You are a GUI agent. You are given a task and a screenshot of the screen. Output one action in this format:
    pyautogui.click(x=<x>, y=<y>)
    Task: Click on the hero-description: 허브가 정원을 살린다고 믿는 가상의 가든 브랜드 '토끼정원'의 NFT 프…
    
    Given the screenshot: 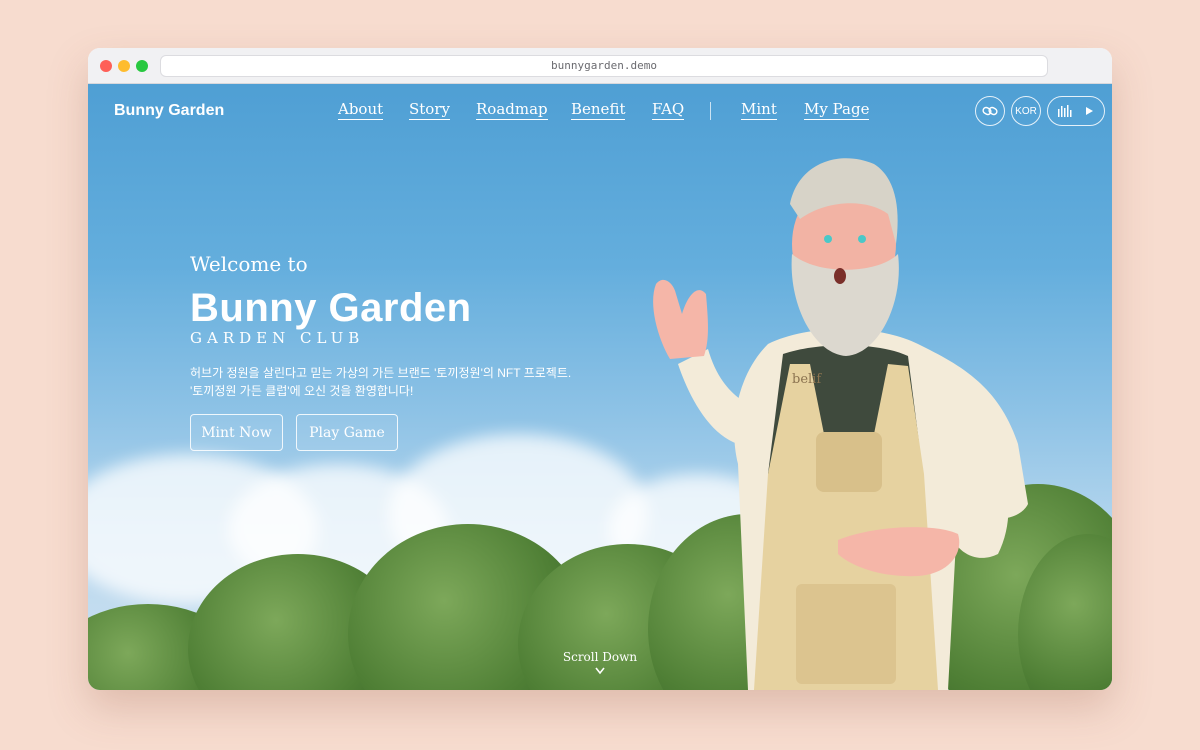 What is the action you would take?
    pyautogui.click(x=400, y=382)
    